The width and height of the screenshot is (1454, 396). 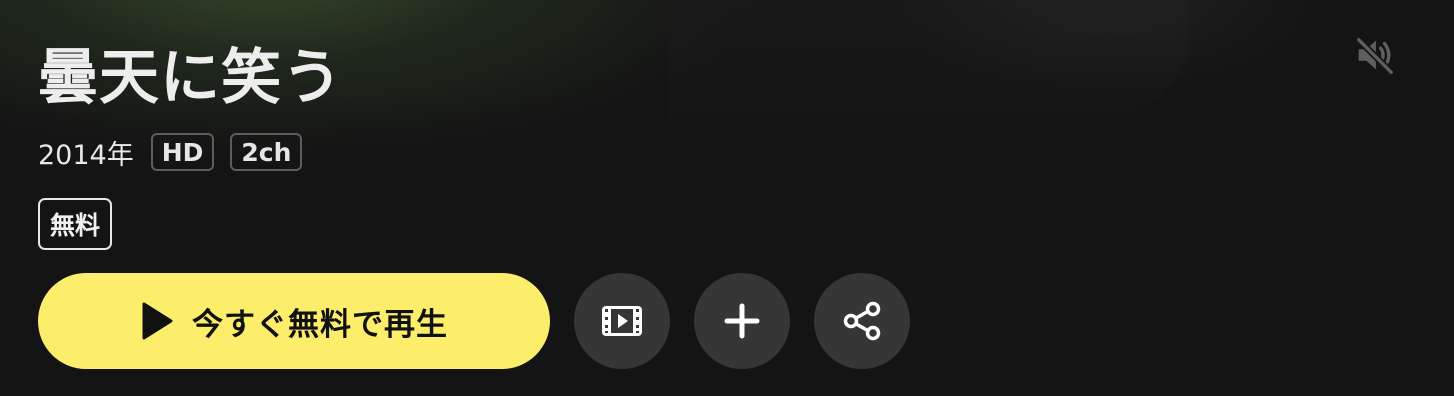 I want to click on share-icon, so click(x=862, y=321).